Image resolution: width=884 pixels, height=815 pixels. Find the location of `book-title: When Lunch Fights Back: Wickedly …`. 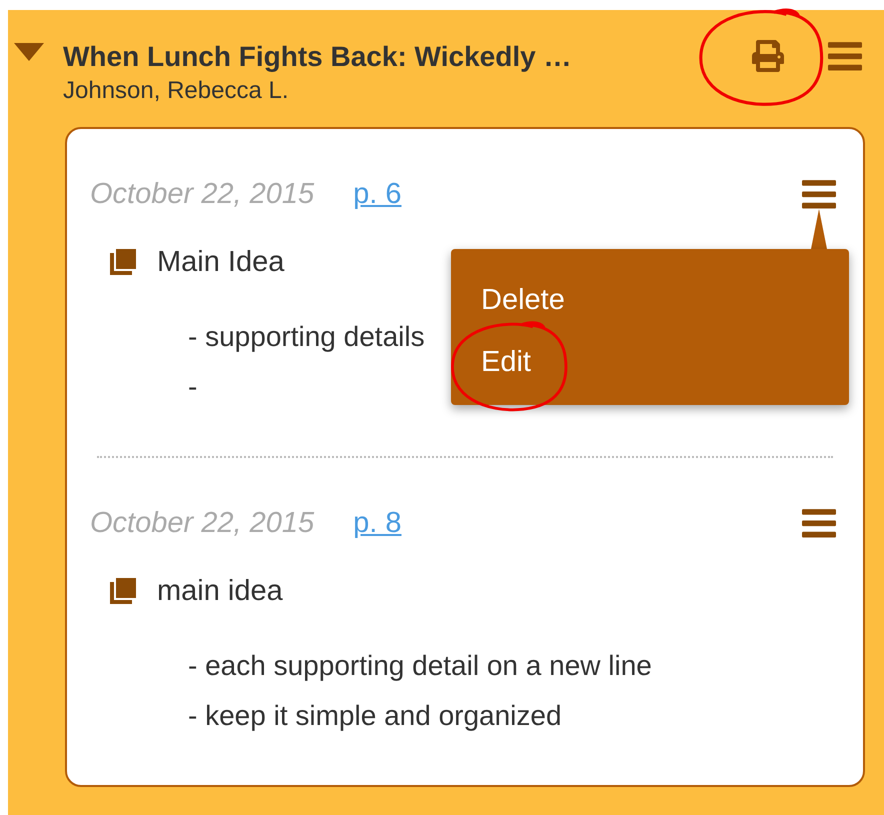

book-title: When Lunch Fights Back: Wickedly … is located at coordinates (317, 57).